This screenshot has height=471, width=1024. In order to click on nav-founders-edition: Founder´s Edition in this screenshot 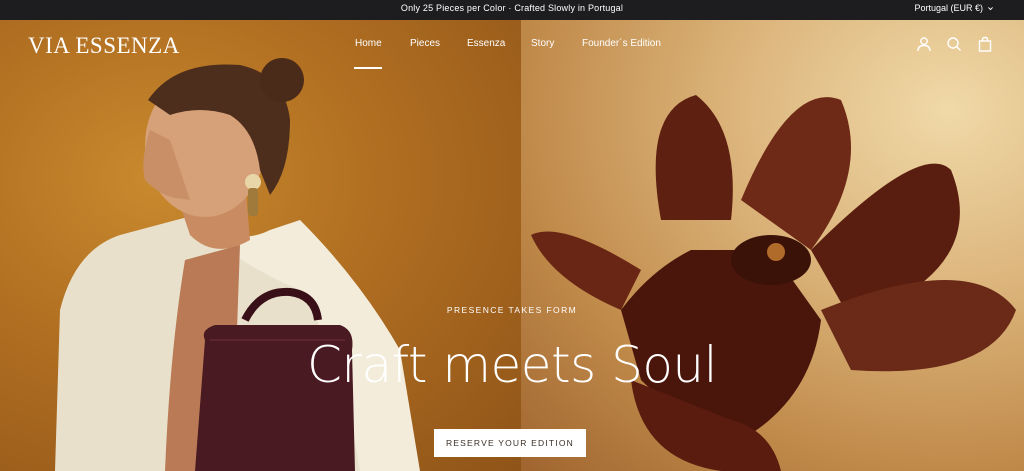, I will do `click(621, 43)`.